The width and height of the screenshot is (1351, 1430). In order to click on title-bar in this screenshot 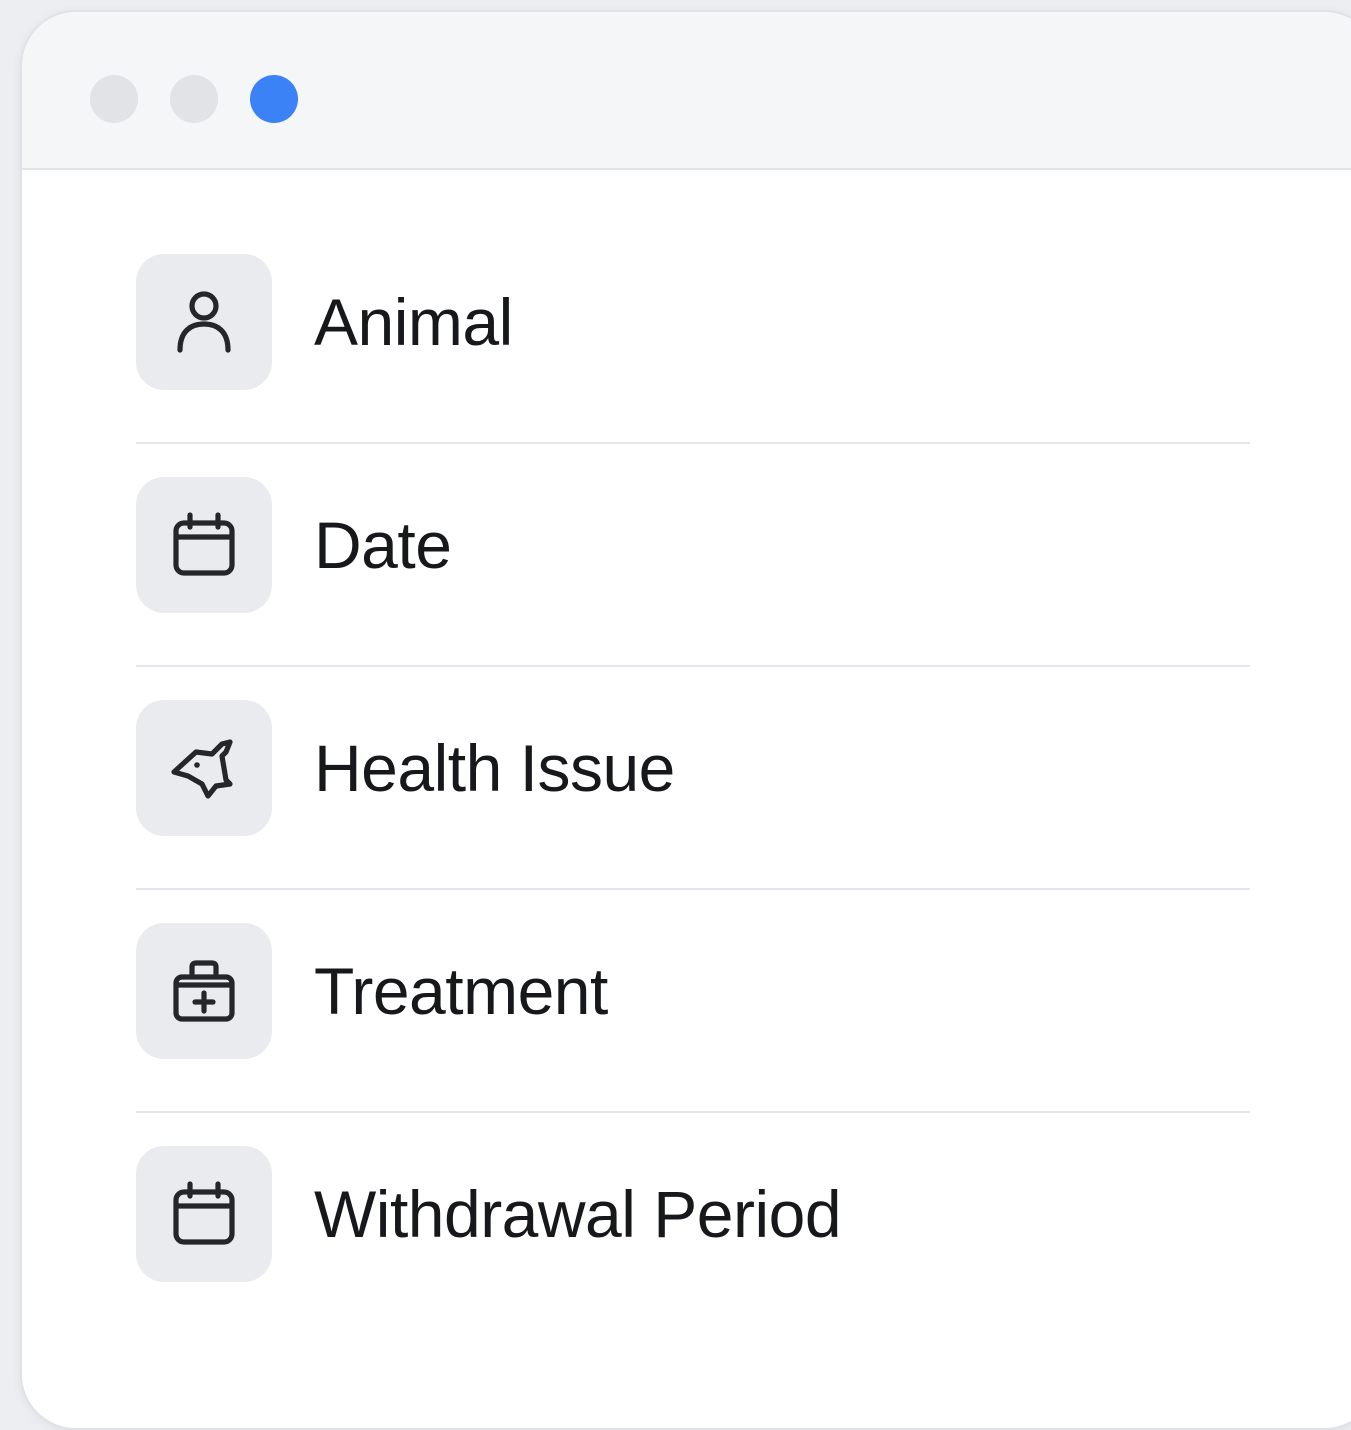, I will do `click(686, 91)`.